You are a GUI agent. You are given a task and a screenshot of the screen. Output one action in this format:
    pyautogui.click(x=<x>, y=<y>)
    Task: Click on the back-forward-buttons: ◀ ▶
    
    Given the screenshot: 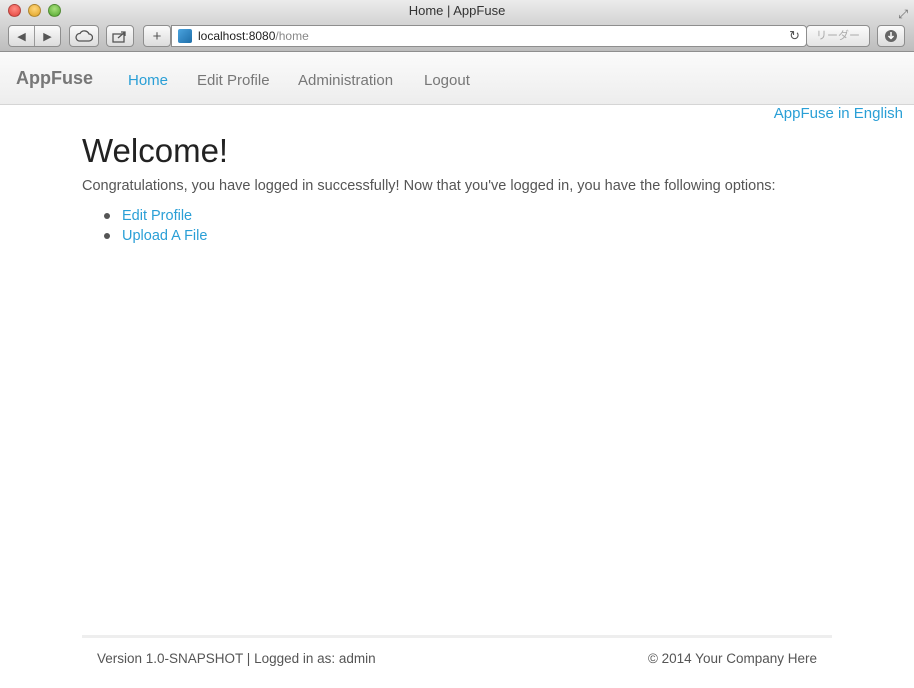 What is the action you would take?
    pyautogui.click(x=34, y=36)
    